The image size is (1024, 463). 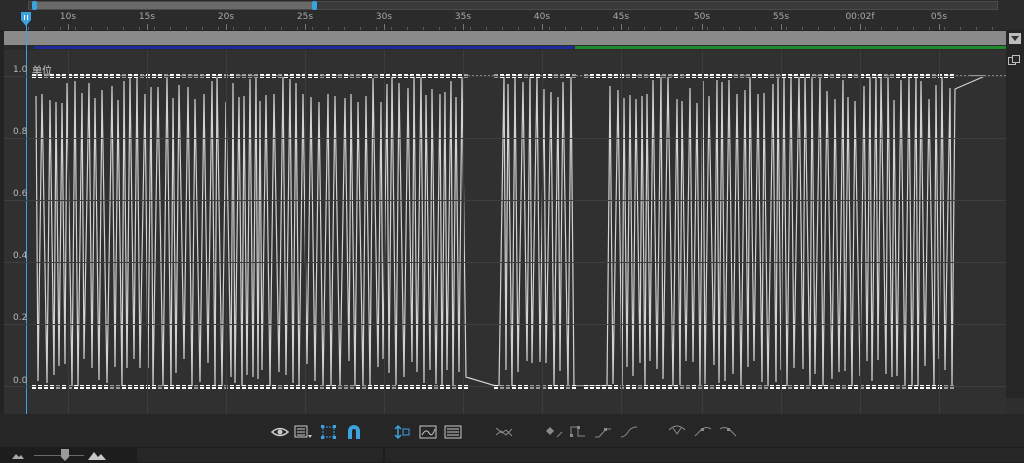 I want to click on value-axis-label: 0.8, so click(x=20, y=132).